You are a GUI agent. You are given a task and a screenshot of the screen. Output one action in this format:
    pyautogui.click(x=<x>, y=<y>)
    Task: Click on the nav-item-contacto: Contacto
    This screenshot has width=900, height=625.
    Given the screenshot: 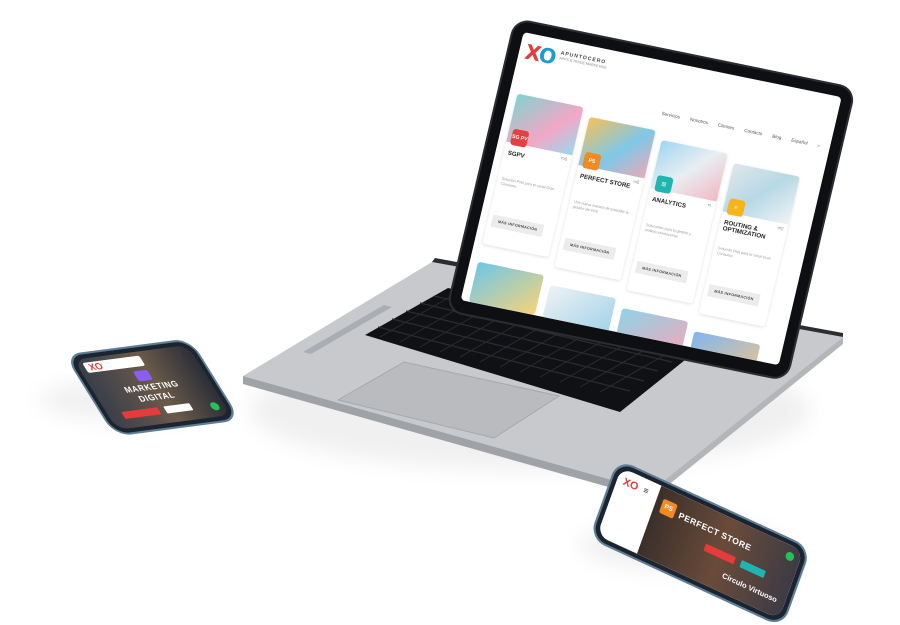 What is the action you would take?
    pyautogui.click(x=753, y=132)
    